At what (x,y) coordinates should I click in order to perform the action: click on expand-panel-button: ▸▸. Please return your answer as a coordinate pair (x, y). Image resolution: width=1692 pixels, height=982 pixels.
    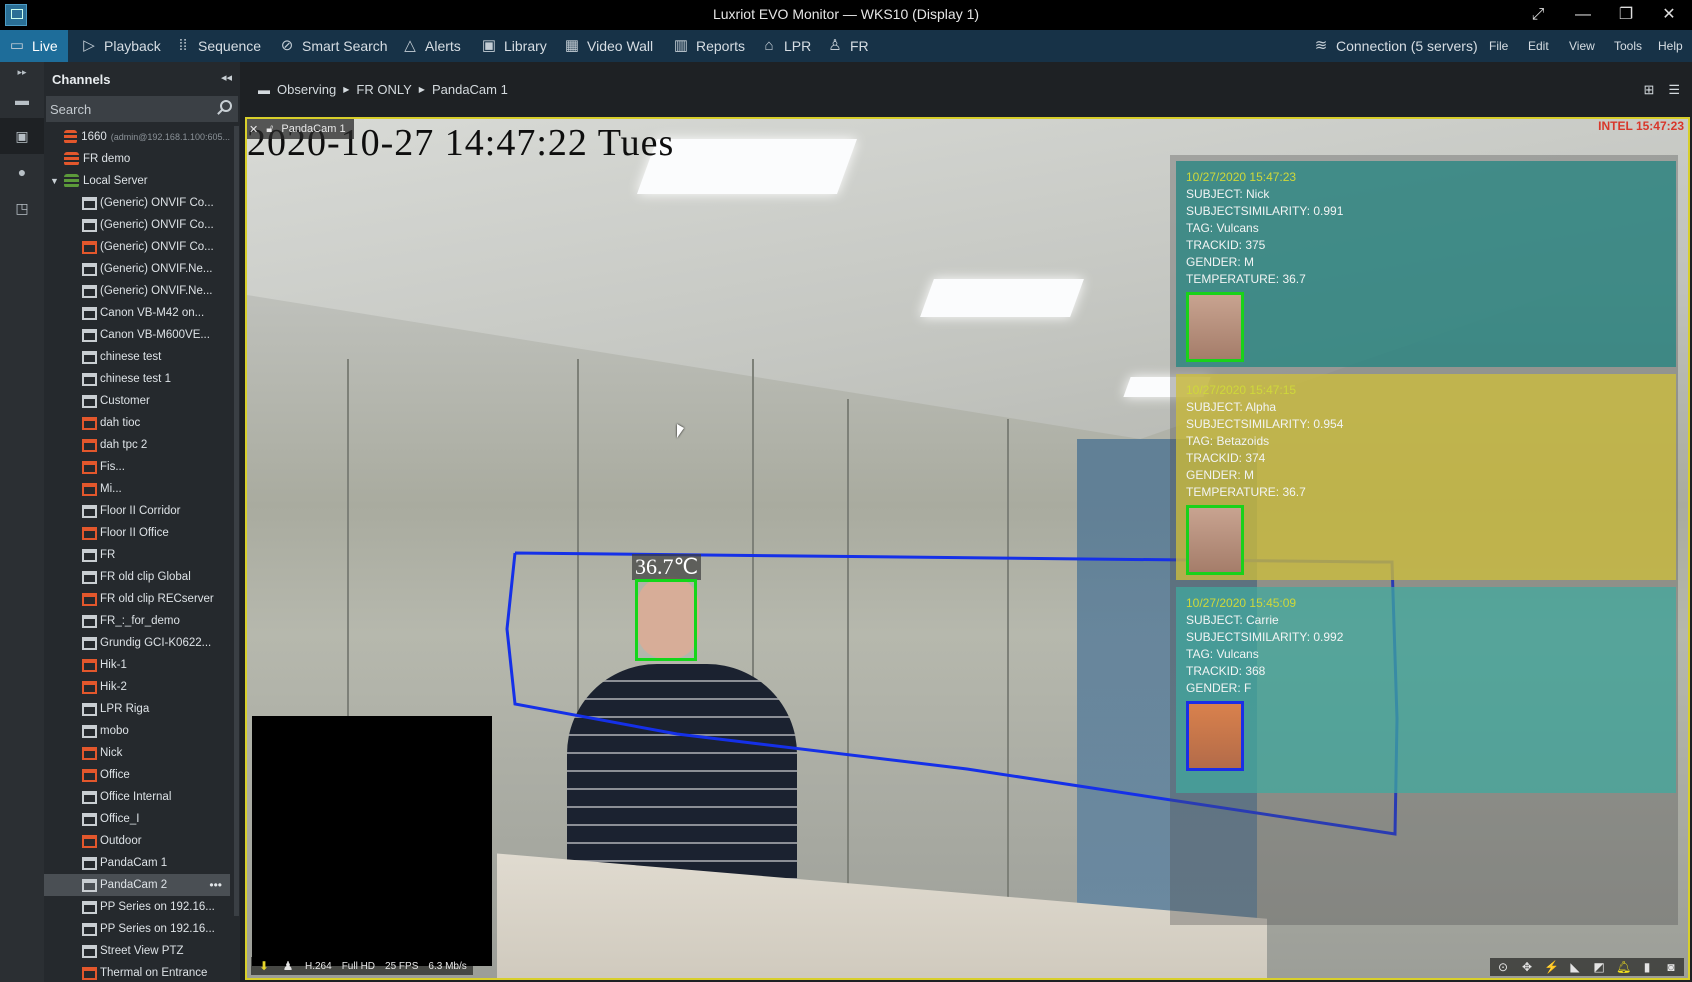
    Looking at the image, I should click on (22, 72).